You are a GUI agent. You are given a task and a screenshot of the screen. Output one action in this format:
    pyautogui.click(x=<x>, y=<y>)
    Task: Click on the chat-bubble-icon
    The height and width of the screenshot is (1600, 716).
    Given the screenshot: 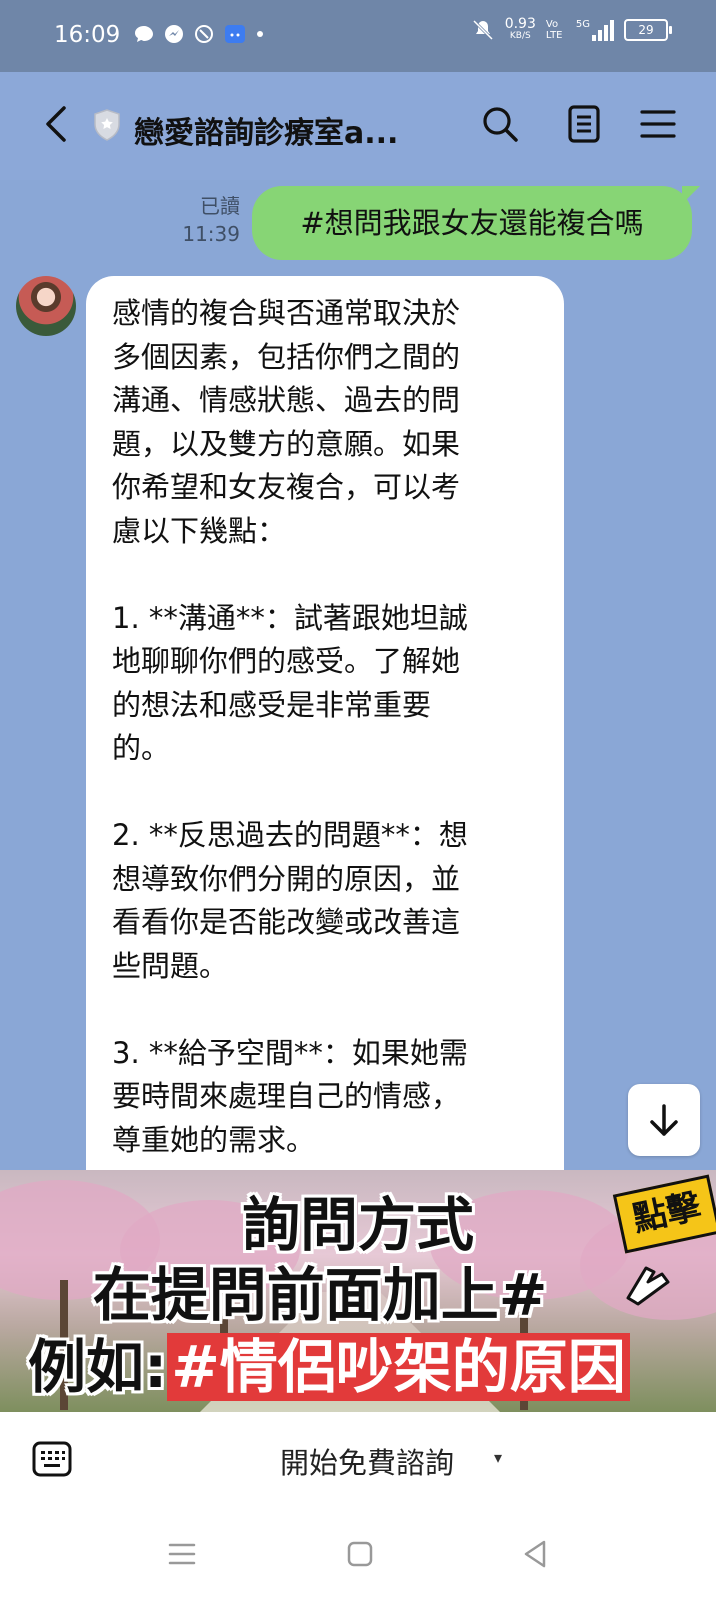 What is the action you would take?
    pyautogui.click(x=144, y=34)
    